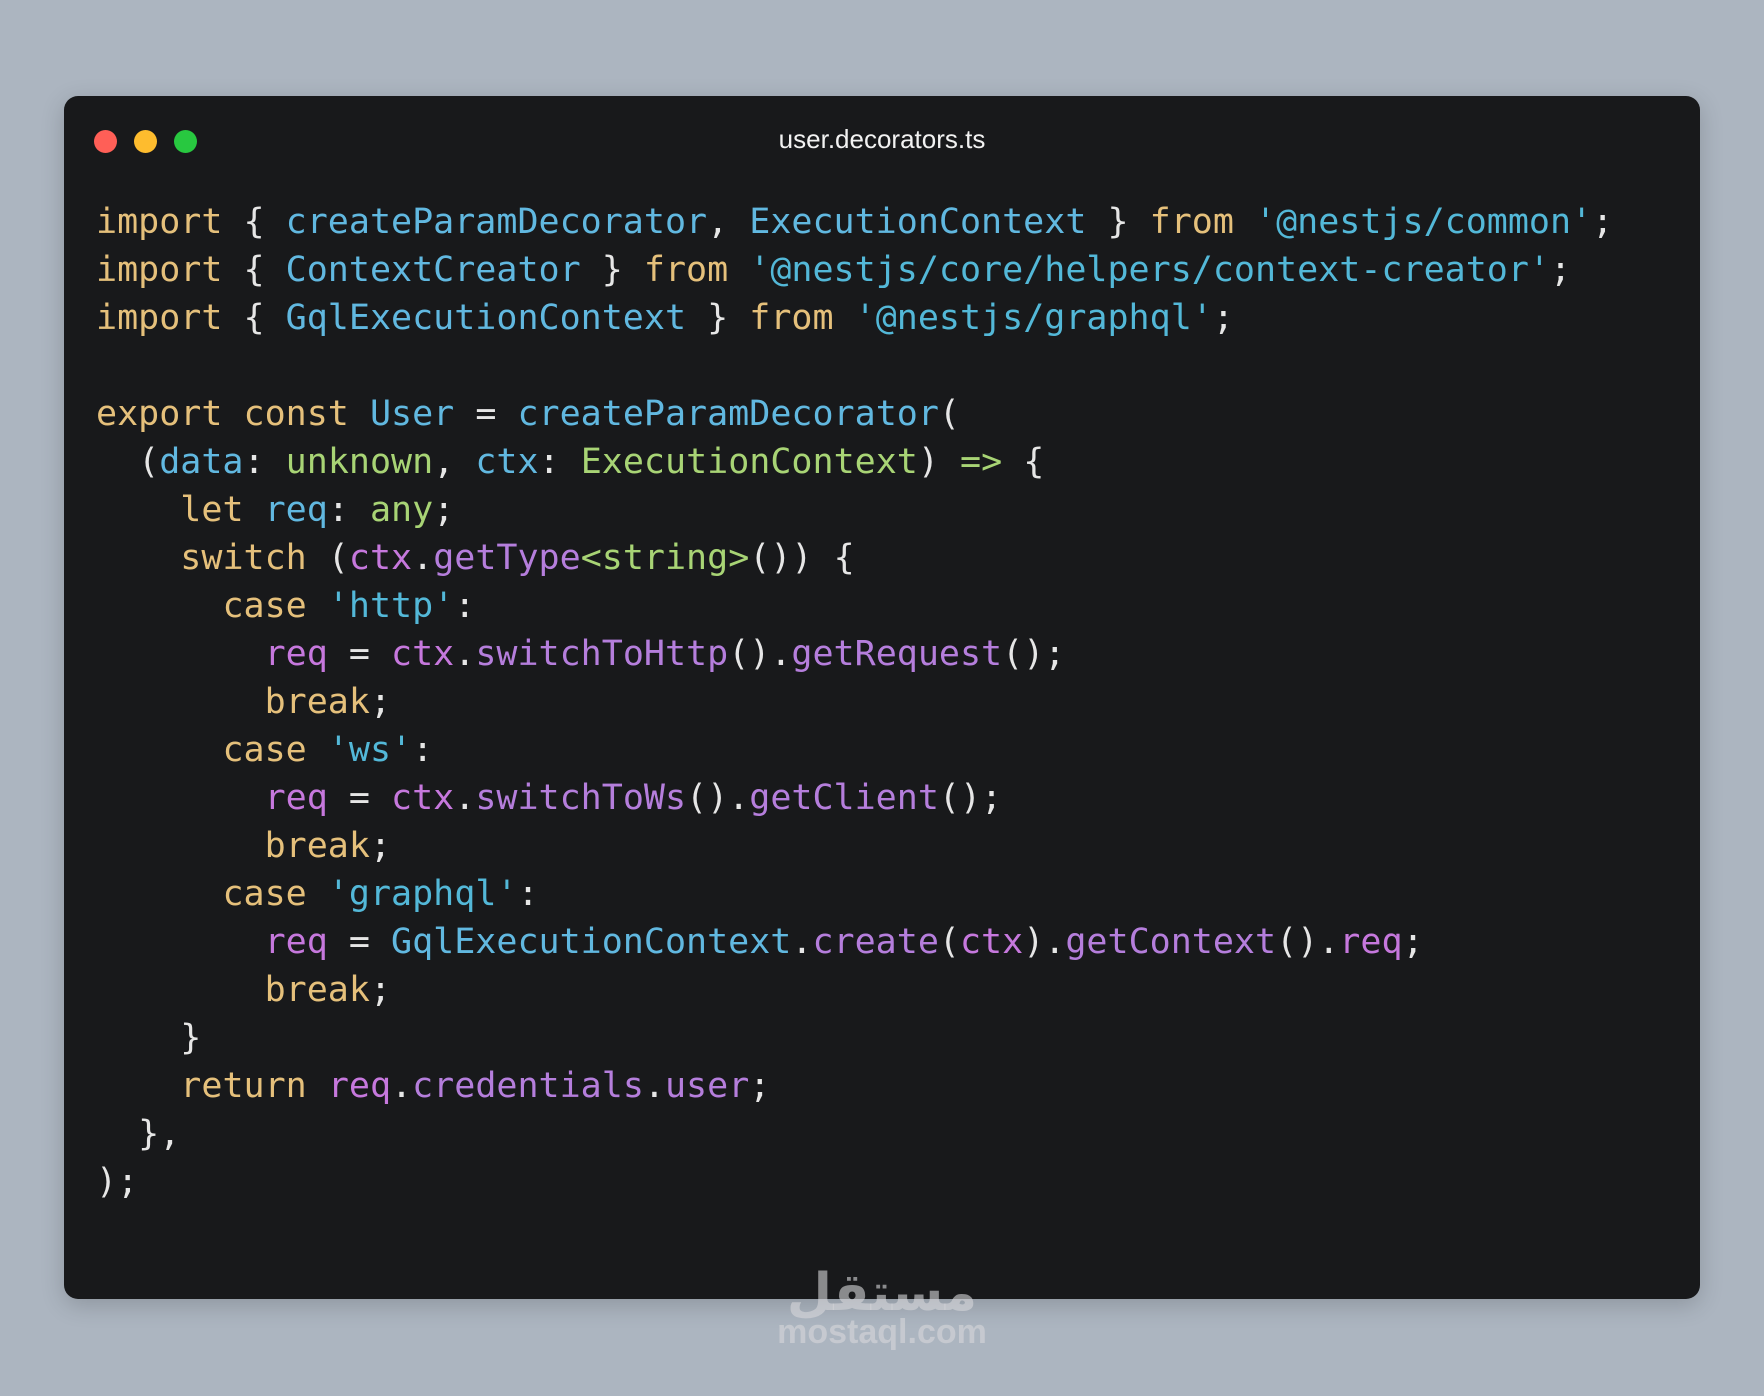 The height and width of the screenshot is (1396, 1764). I want to click on code-line: case 'ws':, so click(854, 750).